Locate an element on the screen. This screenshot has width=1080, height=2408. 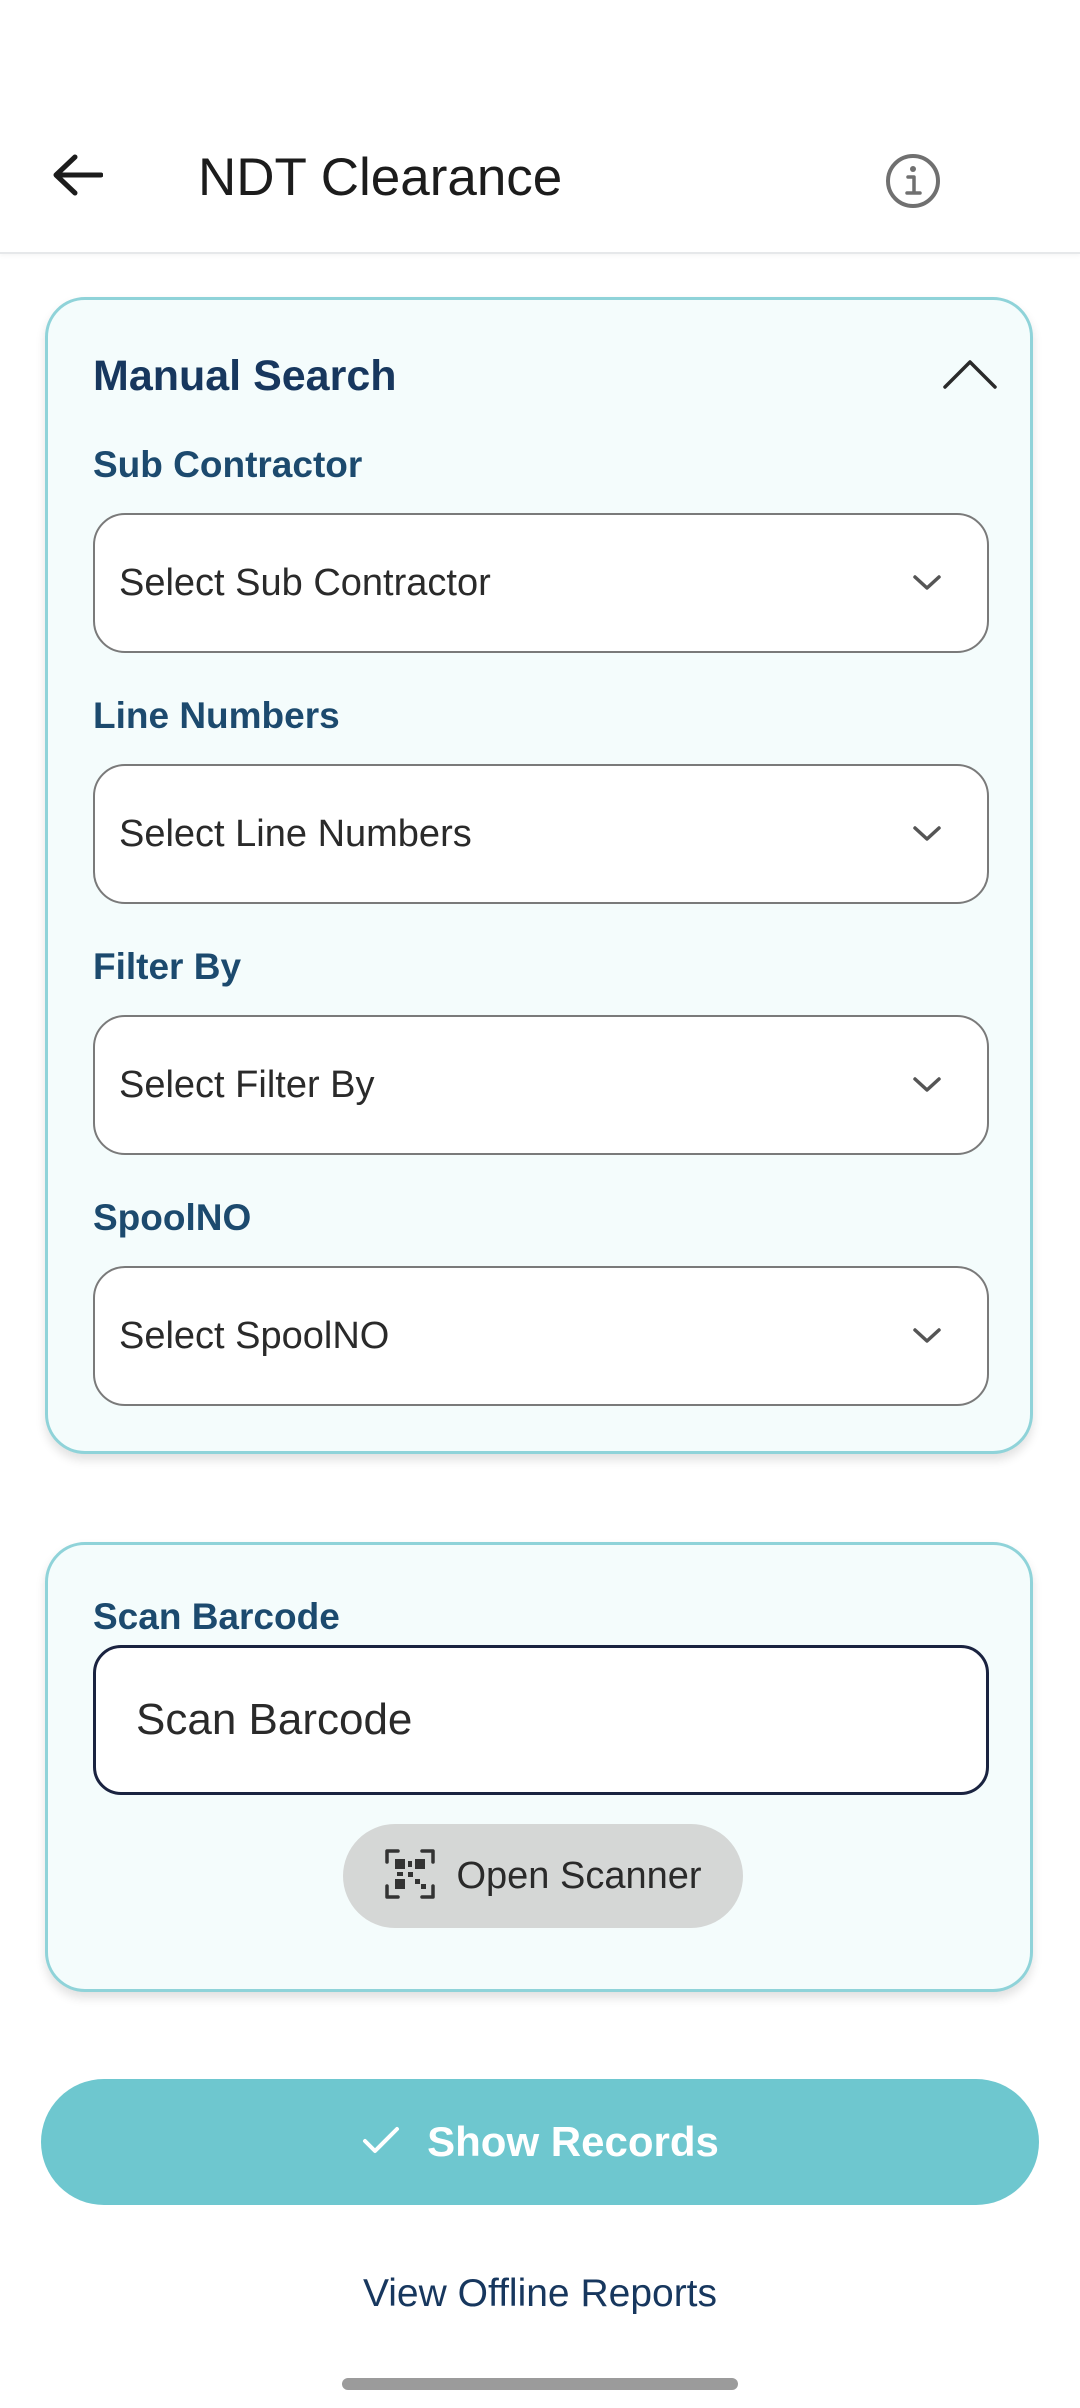
arrow-left-icon is located at coordinates (77, 177).